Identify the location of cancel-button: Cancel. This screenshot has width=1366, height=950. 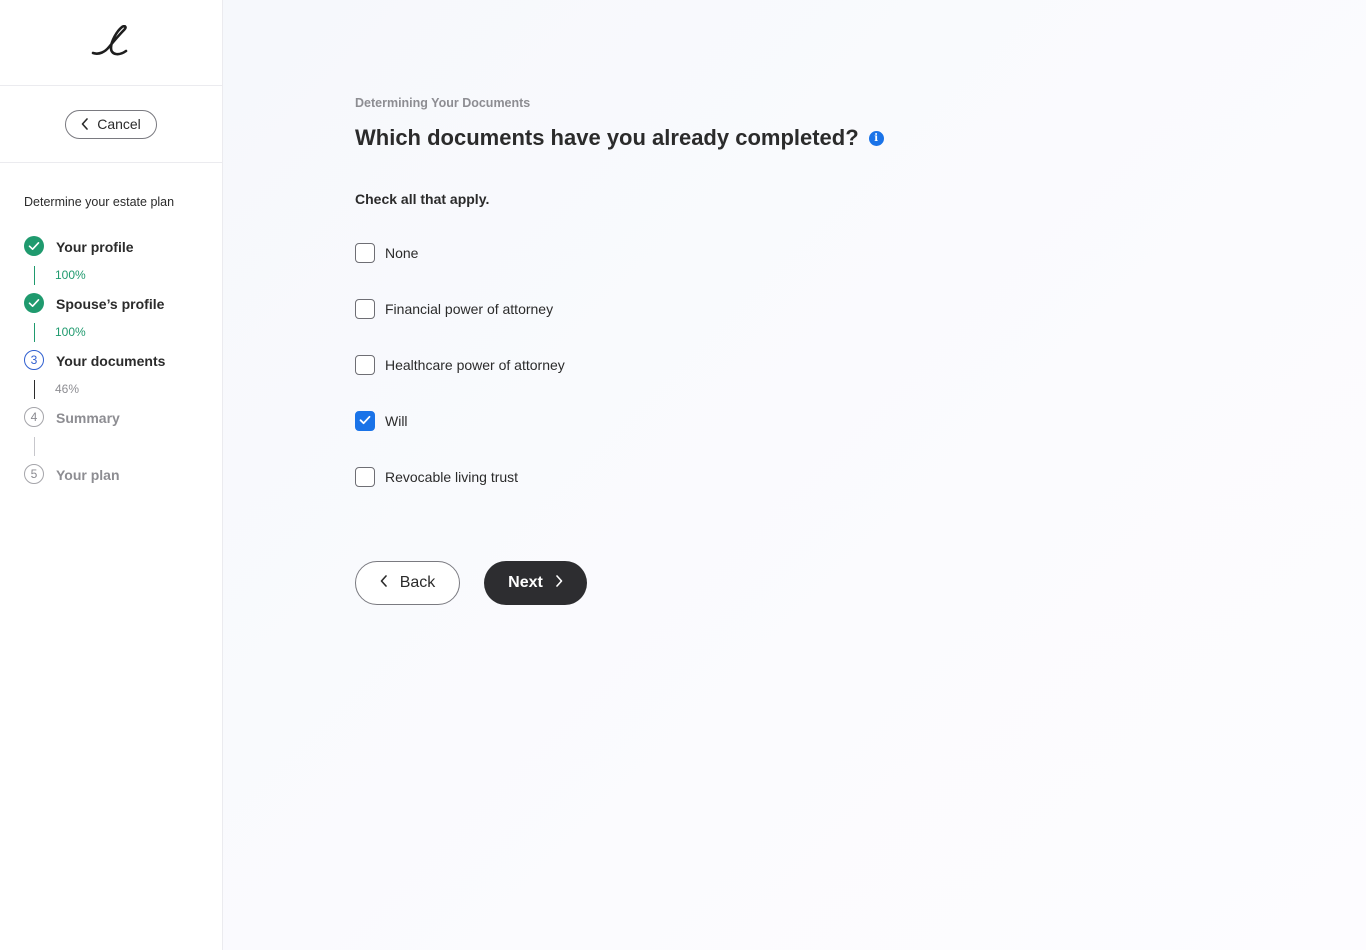
(111, 124).